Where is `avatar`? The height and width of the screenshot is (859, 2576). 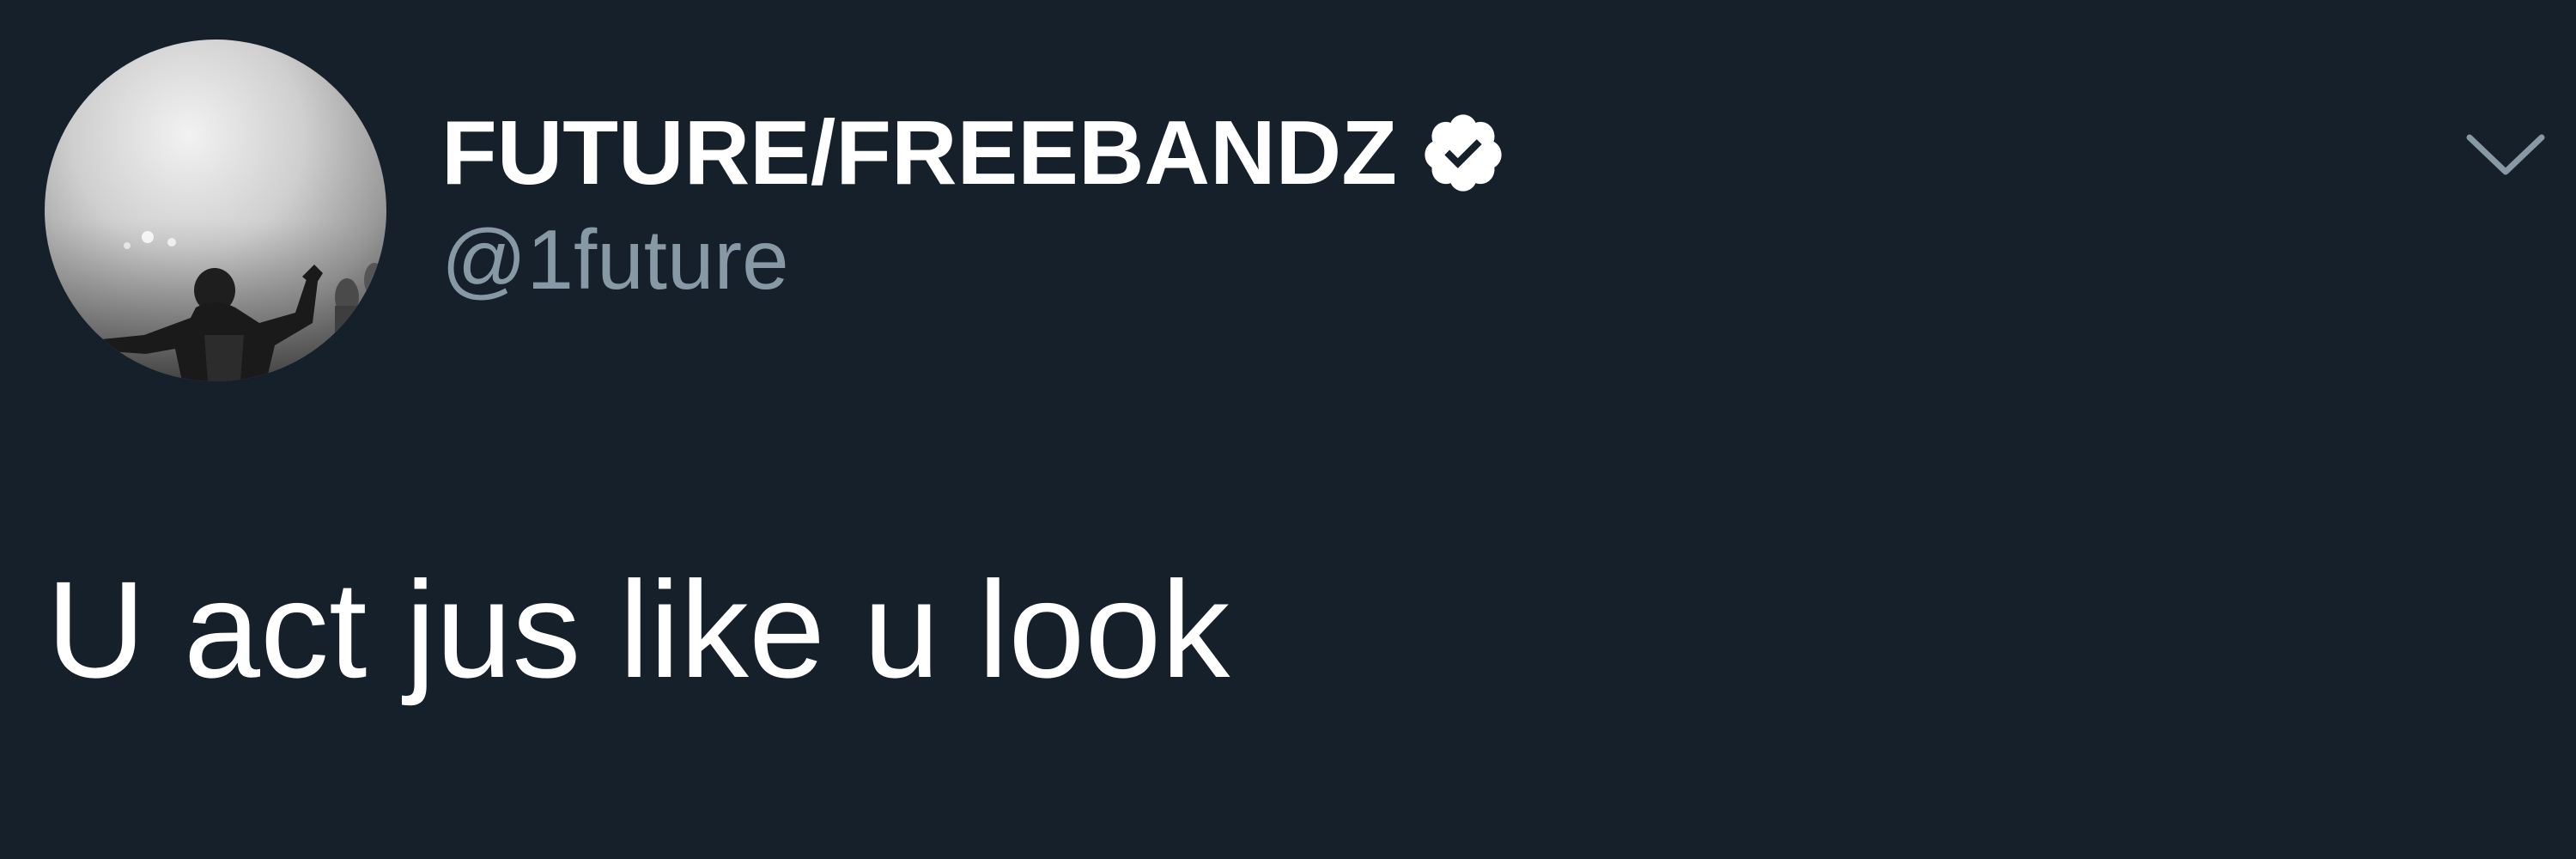
avatar is located at coordinates (215, 210).